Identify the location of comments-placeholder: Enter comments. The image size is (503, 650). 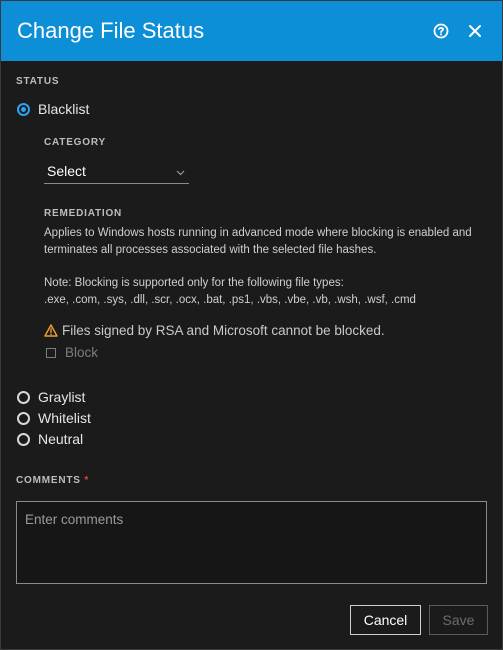
(74, 519).